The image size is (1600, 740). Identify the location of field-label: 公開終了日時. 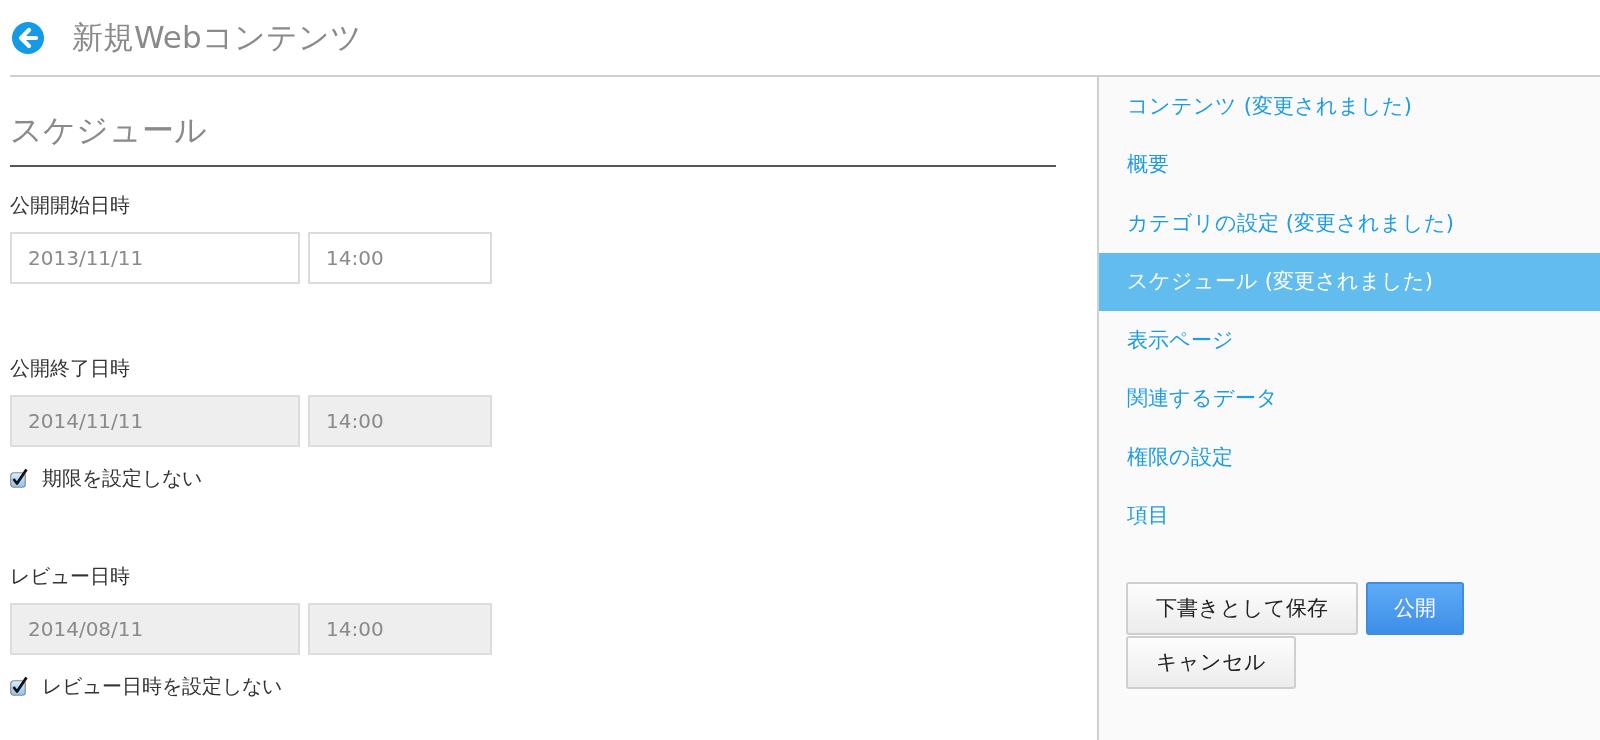
(70, 368).